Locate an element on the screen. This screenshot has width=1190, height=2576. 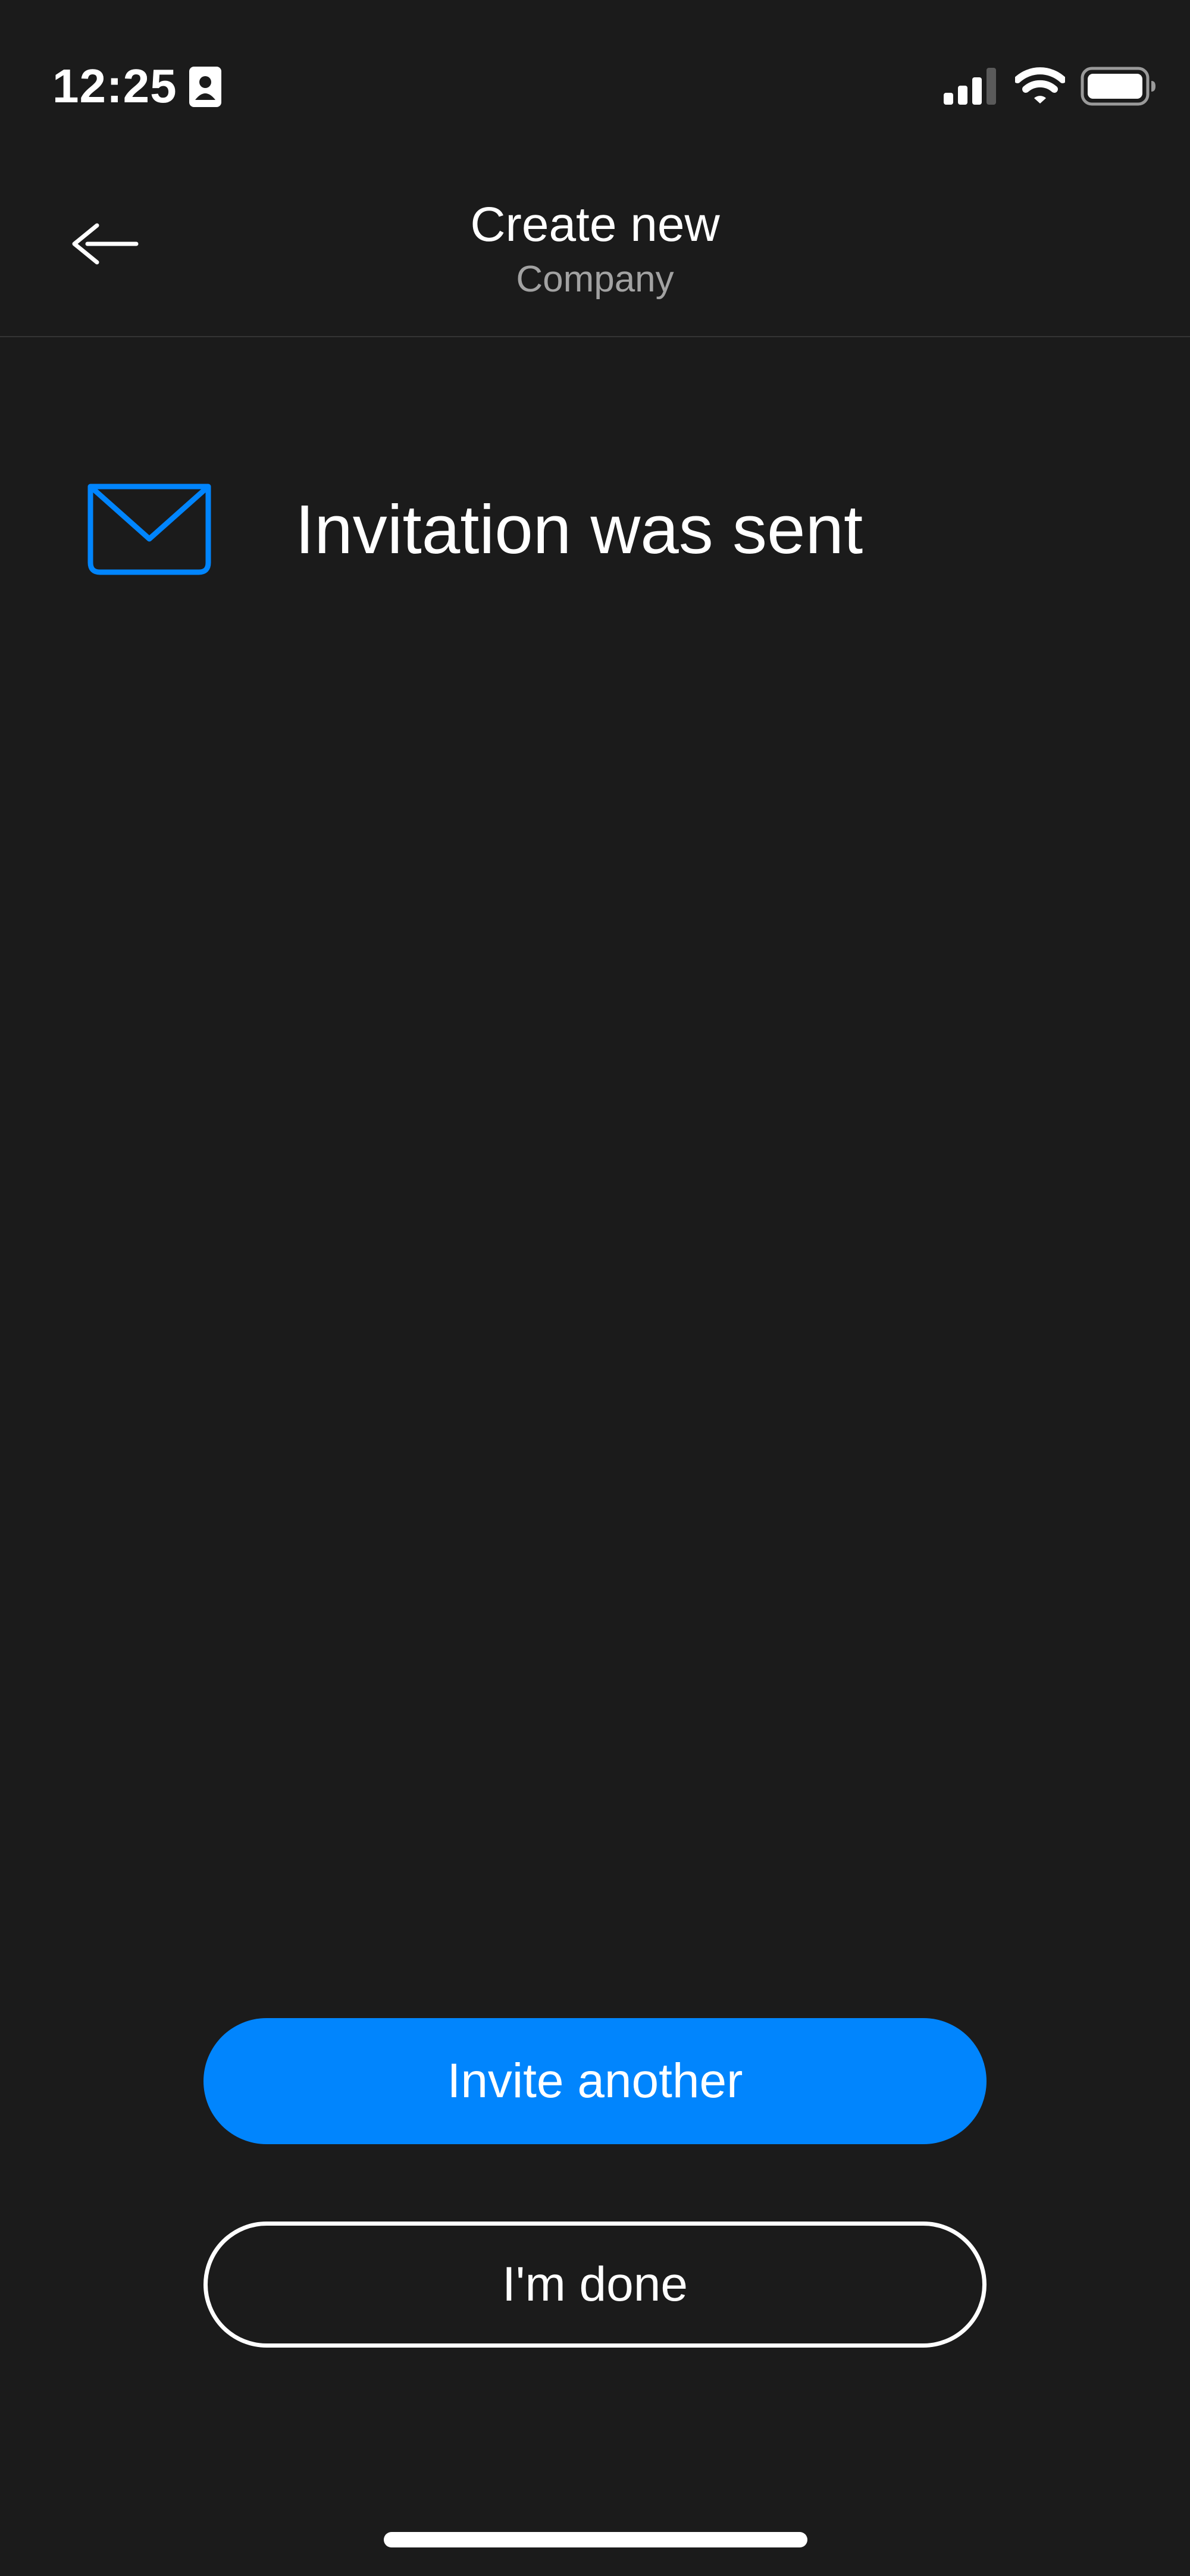
home-indicator is located at coordinates (595, 2539).